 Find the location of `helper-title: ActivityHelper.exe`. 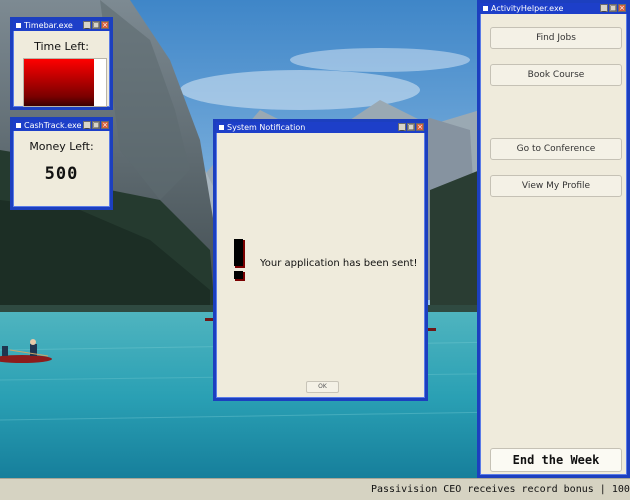

helper-title: ActivityHelper.exe is located at coordinates (527, 8).